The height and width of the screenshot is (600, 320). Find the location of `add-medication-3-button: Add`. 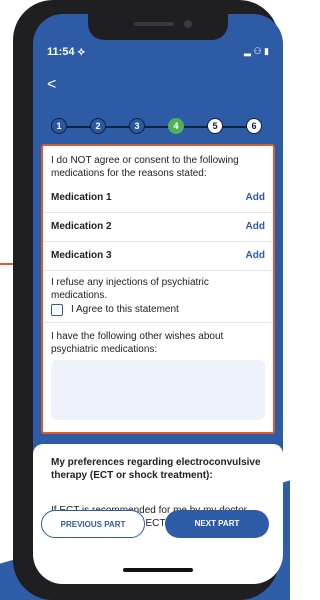

add-medication-3-button: Add is located at coordinates (255, 255).